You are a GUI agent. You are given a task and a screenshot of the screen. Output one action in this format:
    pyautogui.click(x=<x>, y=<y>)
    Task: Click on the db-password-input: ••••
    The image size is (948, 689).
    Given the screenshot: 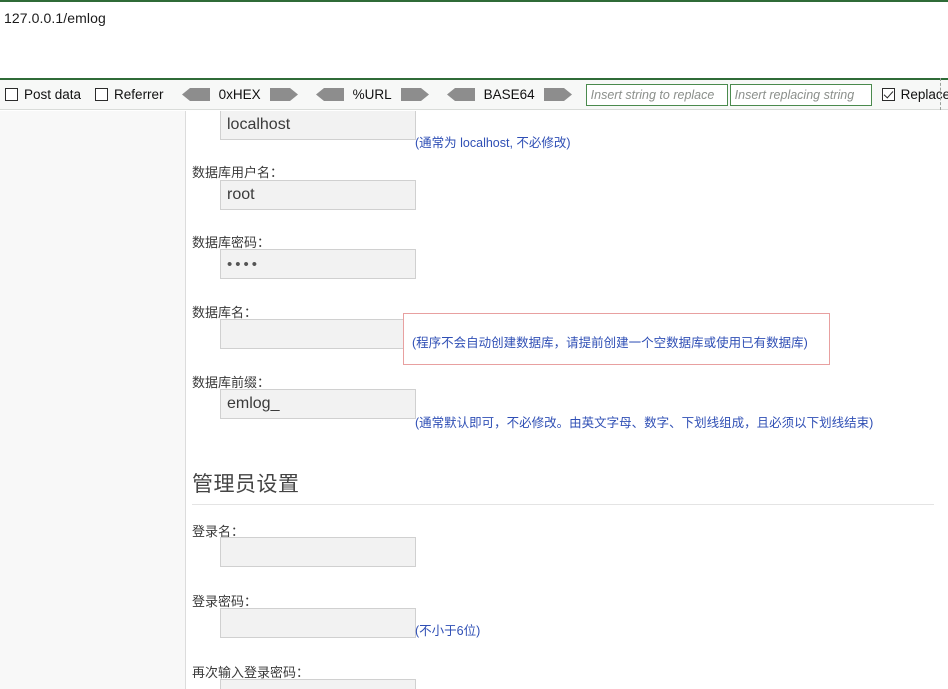 What is the action you would take?
    pyautogui.click(x=318, y=264)
    